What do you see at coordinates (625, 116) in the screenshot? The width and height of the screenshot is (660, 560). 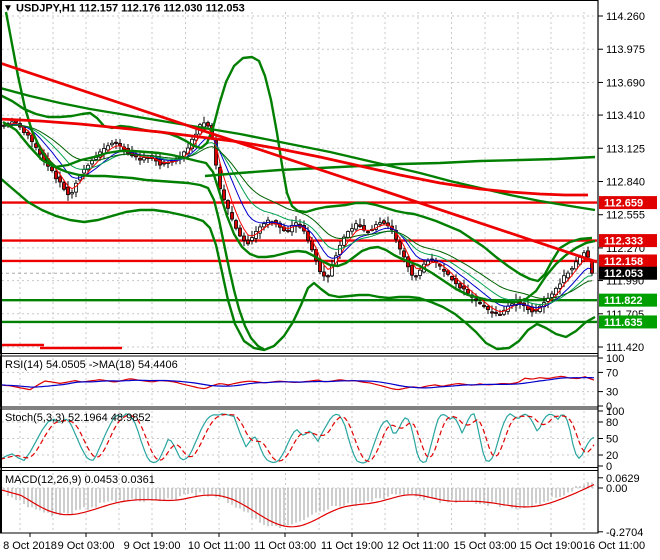 I see `price-tick-label: 113.410` at bounding box center [625, 116].